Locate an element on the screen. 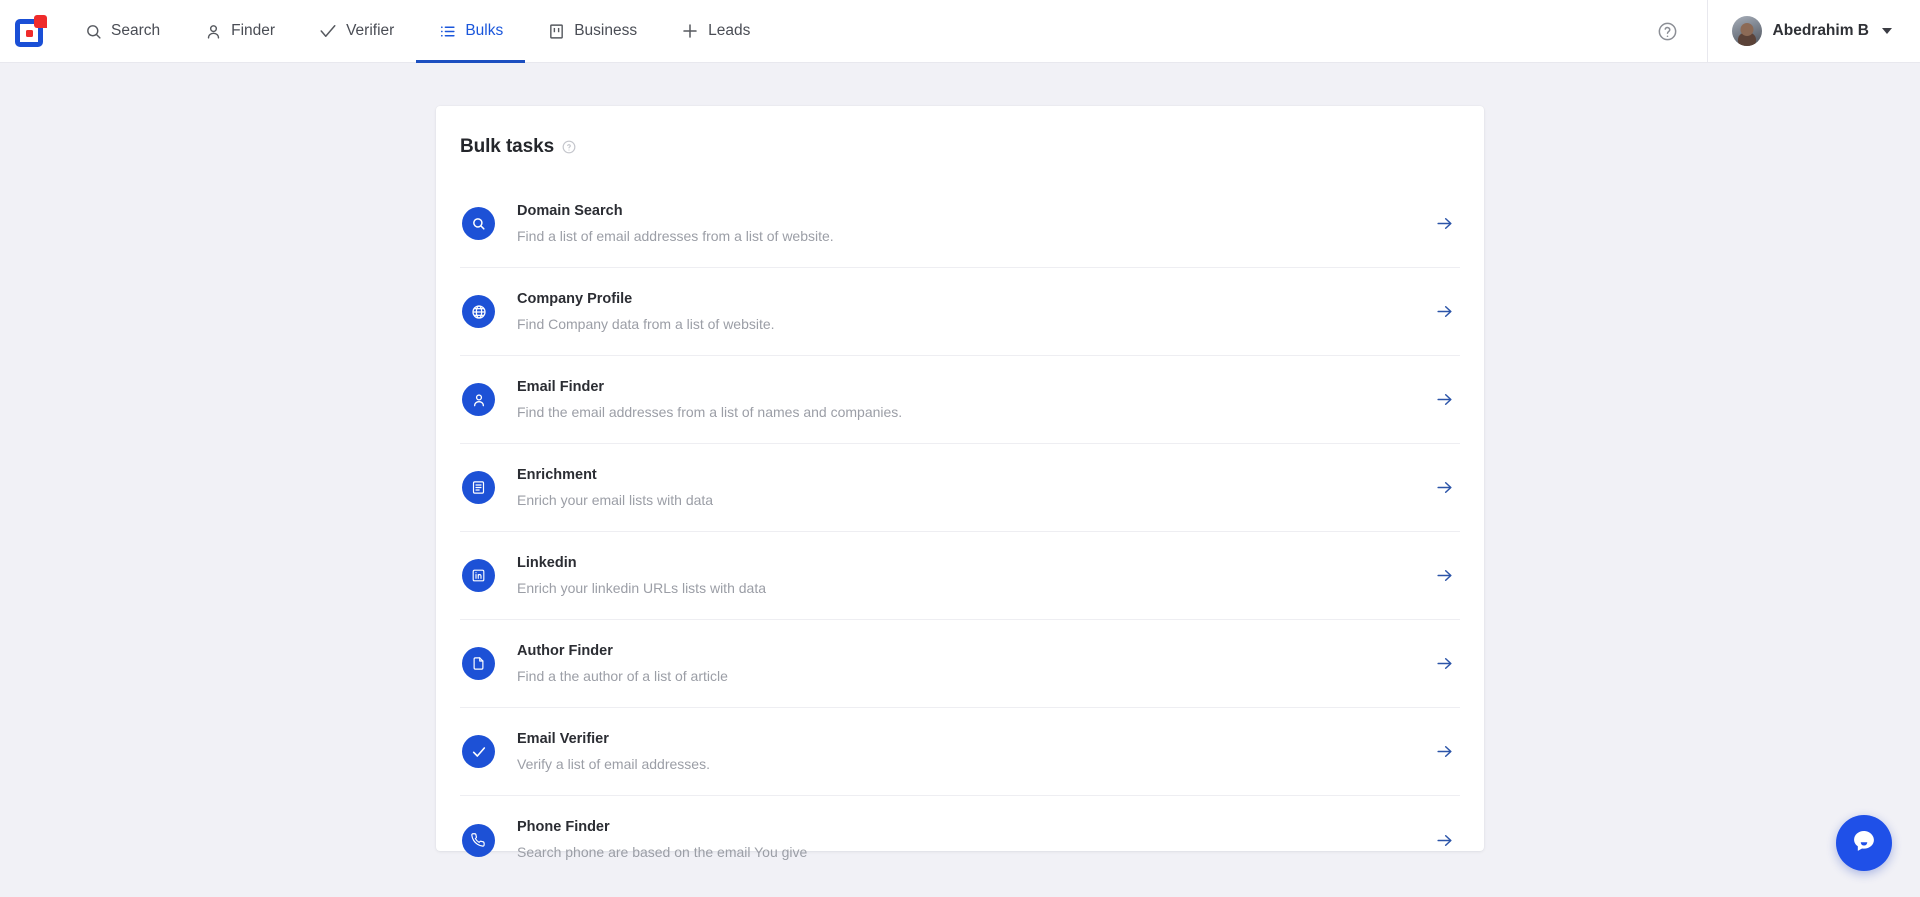 This screenshot has height=897, width=1920. nav-label-business: Business is located at coordinates (606, 30).